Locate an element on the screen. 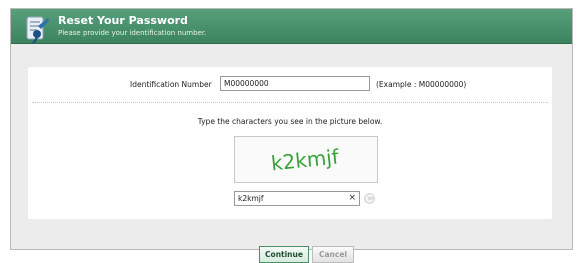  continue-button: Continue is located at coordinates (284, 254).